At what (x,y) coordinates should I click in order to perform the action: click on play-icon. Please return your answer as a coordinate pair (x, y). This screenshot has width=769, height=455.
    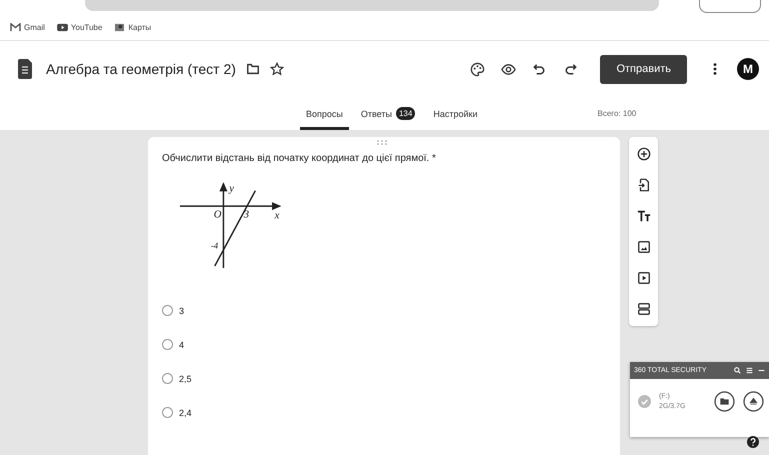
    Looking at the image, I should click on (62, 27).